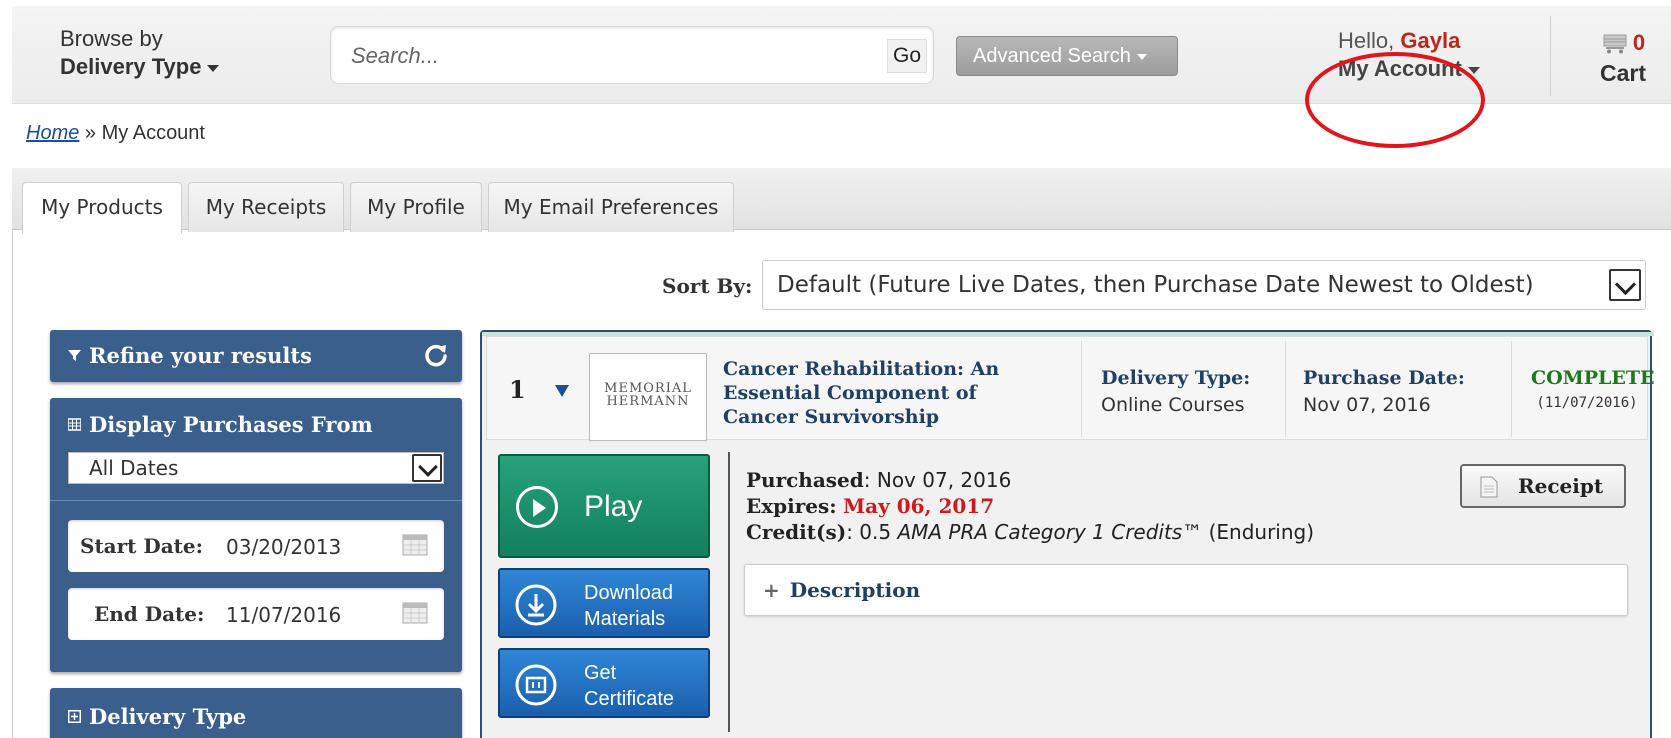  Describe the element at coordinates (729, 592) in the screenshot. I see `details-divider` at that location.